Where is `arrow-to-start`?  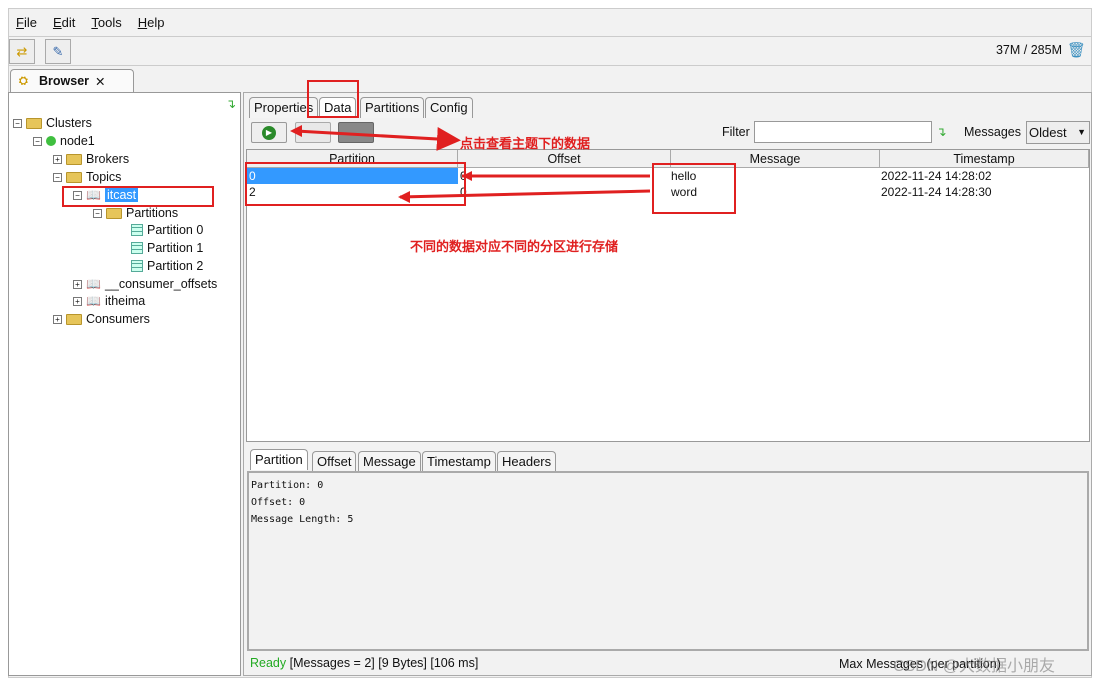 arrow-to-start is located at coordinates (378, 139).